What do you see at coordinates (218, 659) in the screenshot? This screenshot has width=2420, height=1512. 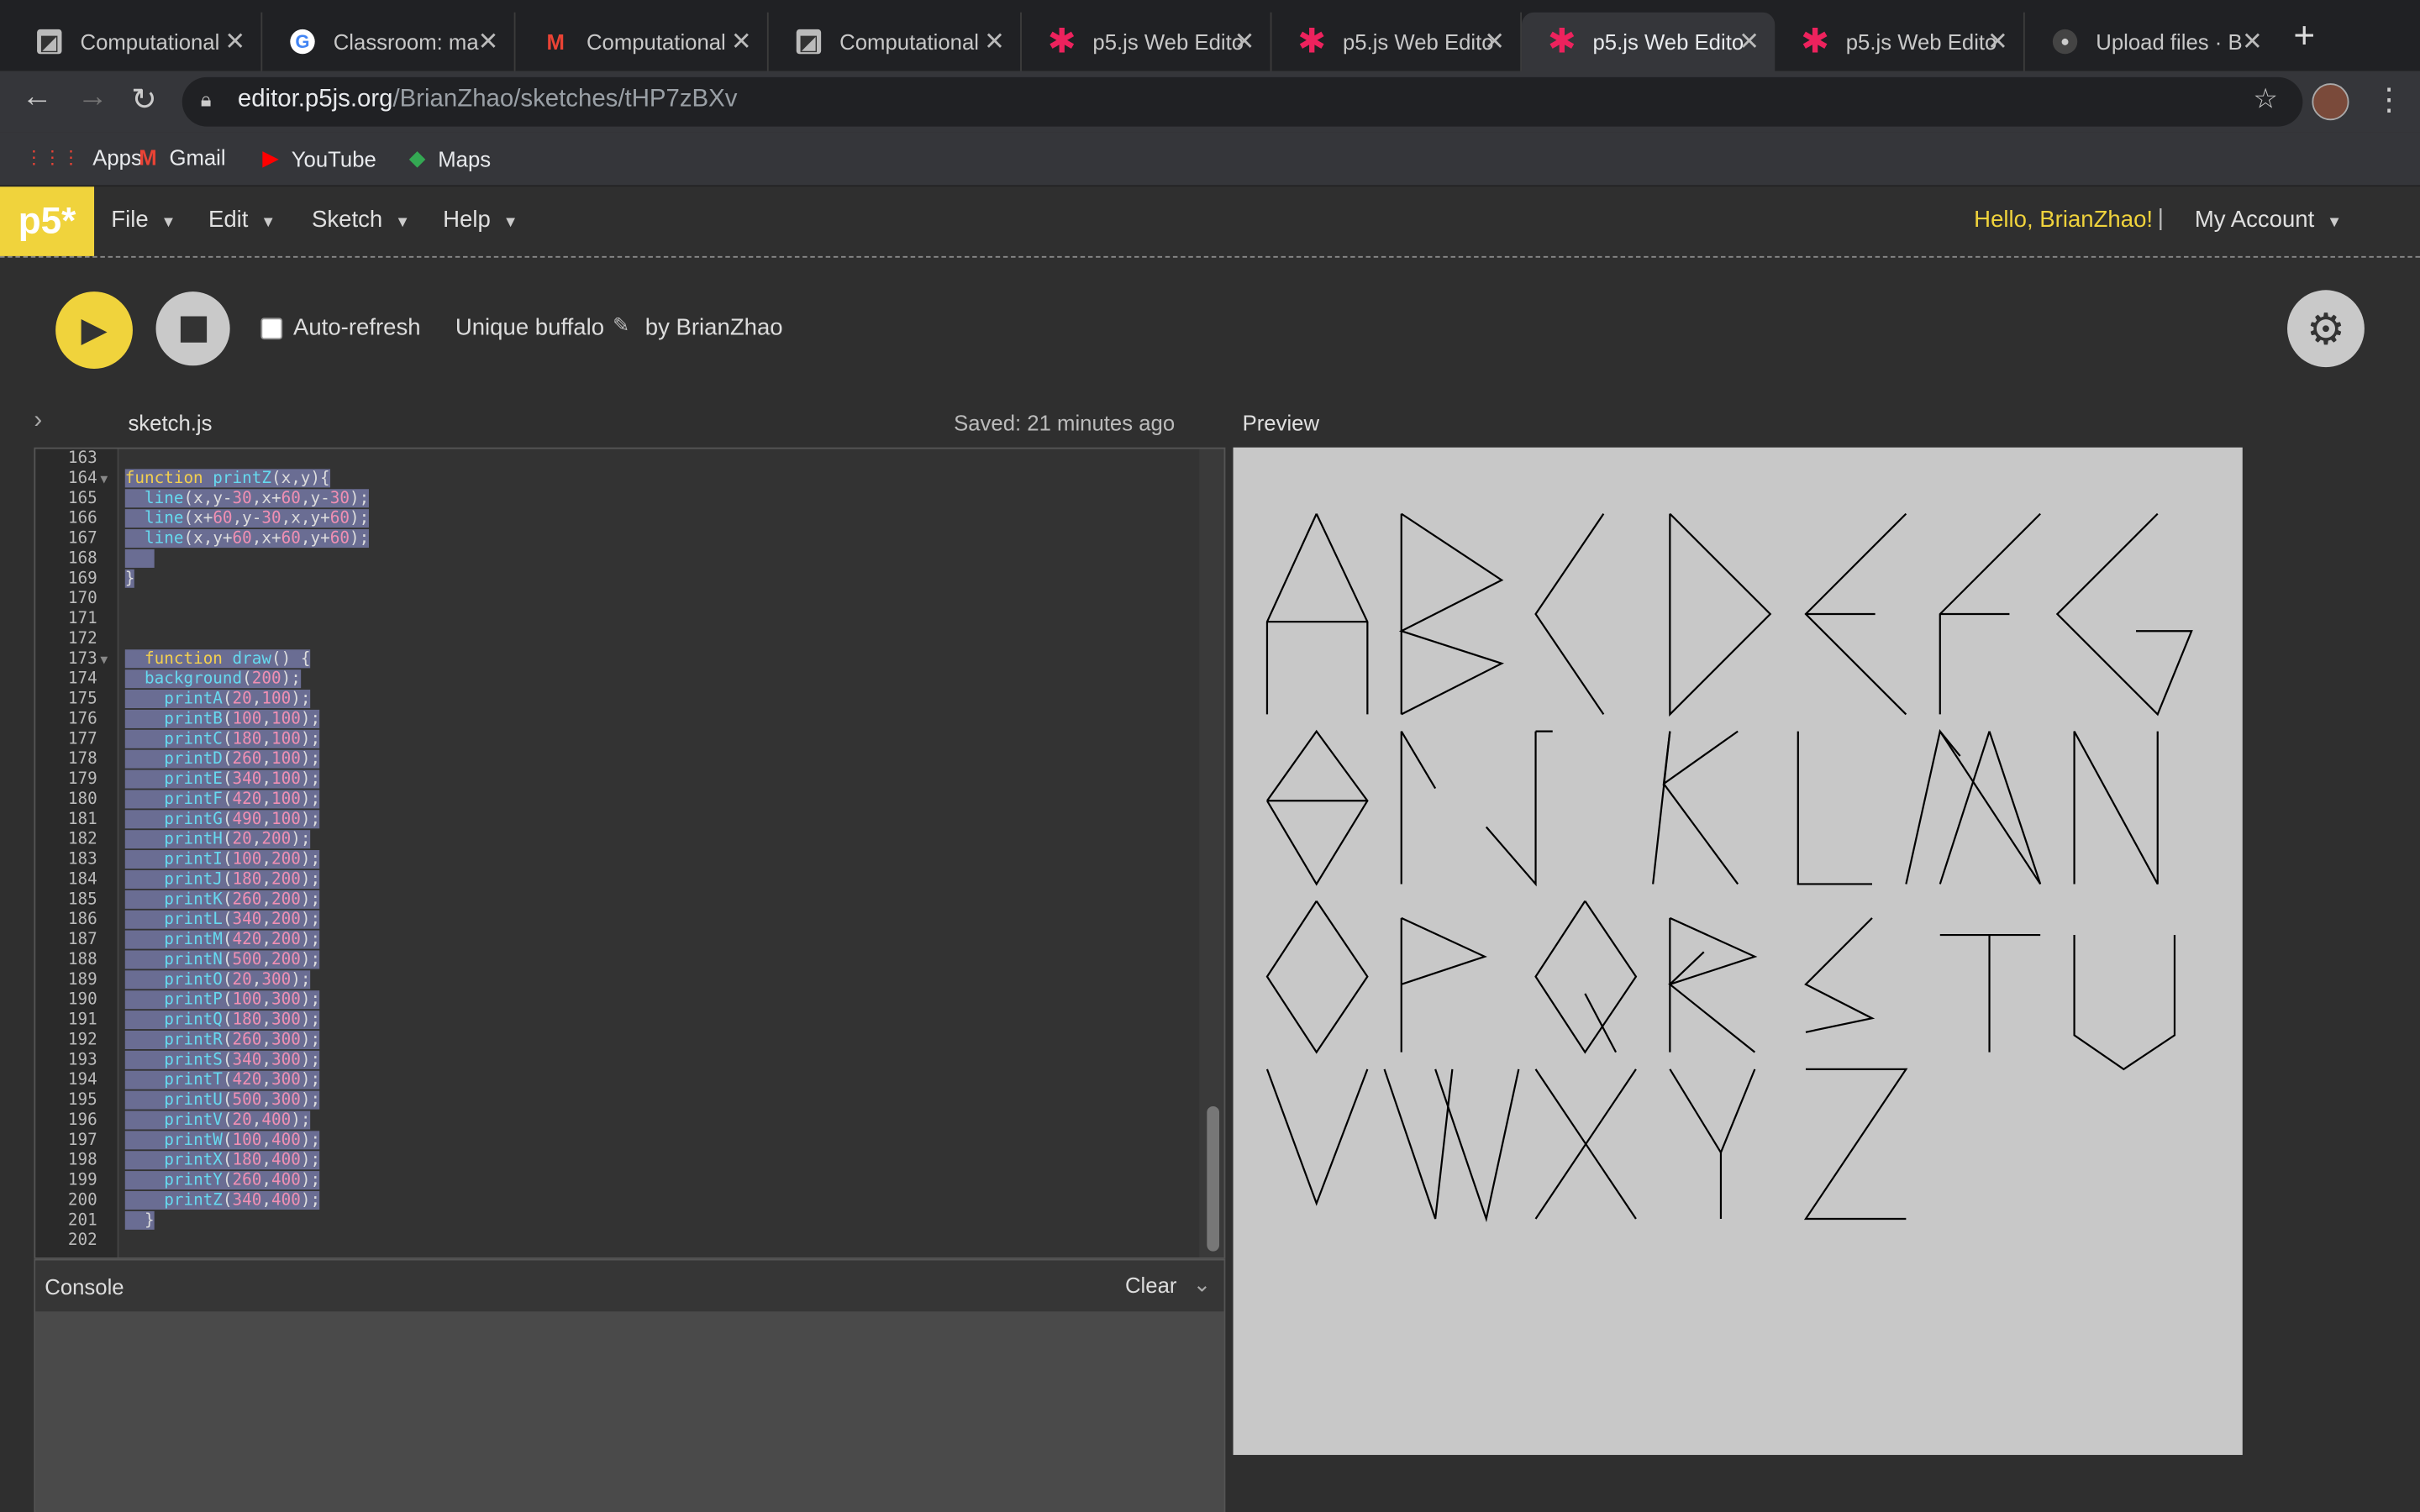 I see `code-text: function draw() {` at bounding box center [218, 659].